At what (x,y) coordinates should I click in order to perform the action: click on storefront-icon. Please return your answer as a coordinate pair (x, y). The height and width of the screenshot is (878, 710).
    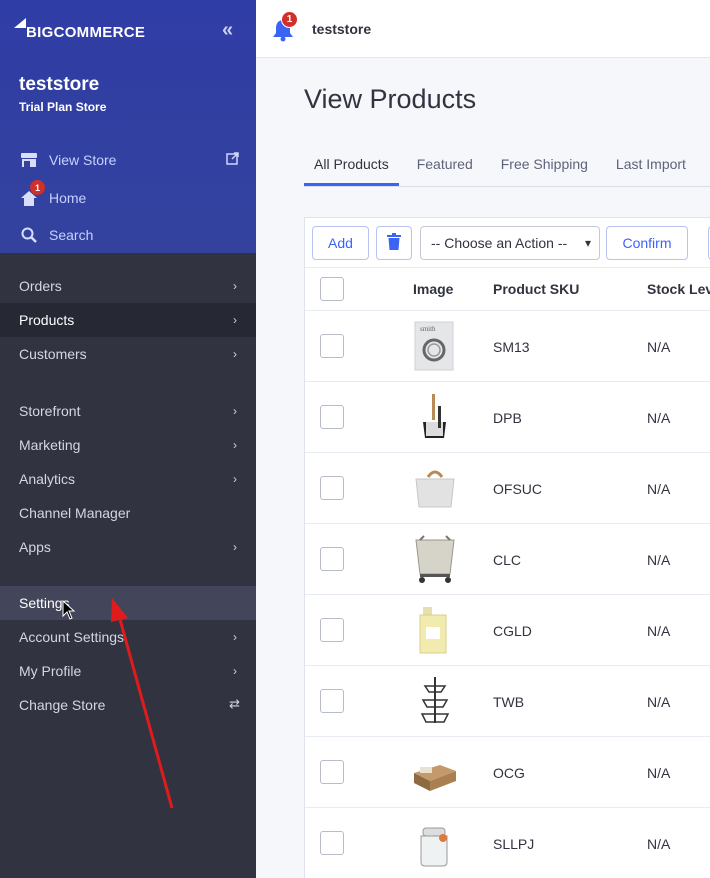
    Looking at the image, I should click on (29, 160).